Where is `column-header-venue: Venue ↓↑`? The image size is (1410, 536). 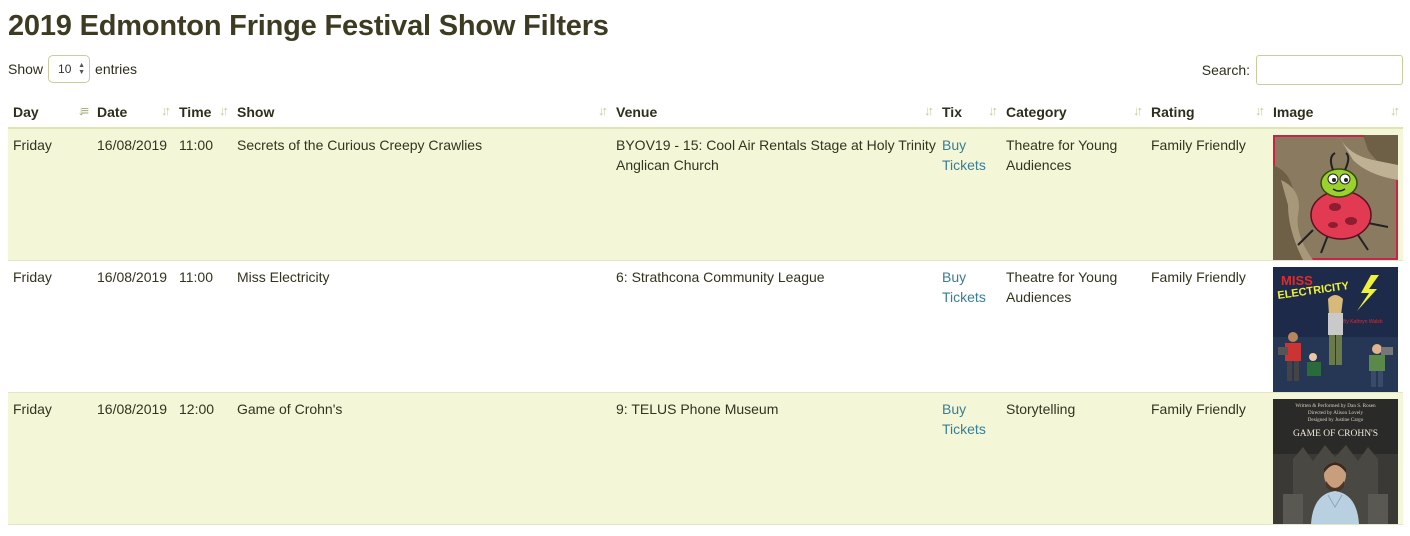
column-header-venue: Venue ↓↑ is located at coordinates (774, 112).